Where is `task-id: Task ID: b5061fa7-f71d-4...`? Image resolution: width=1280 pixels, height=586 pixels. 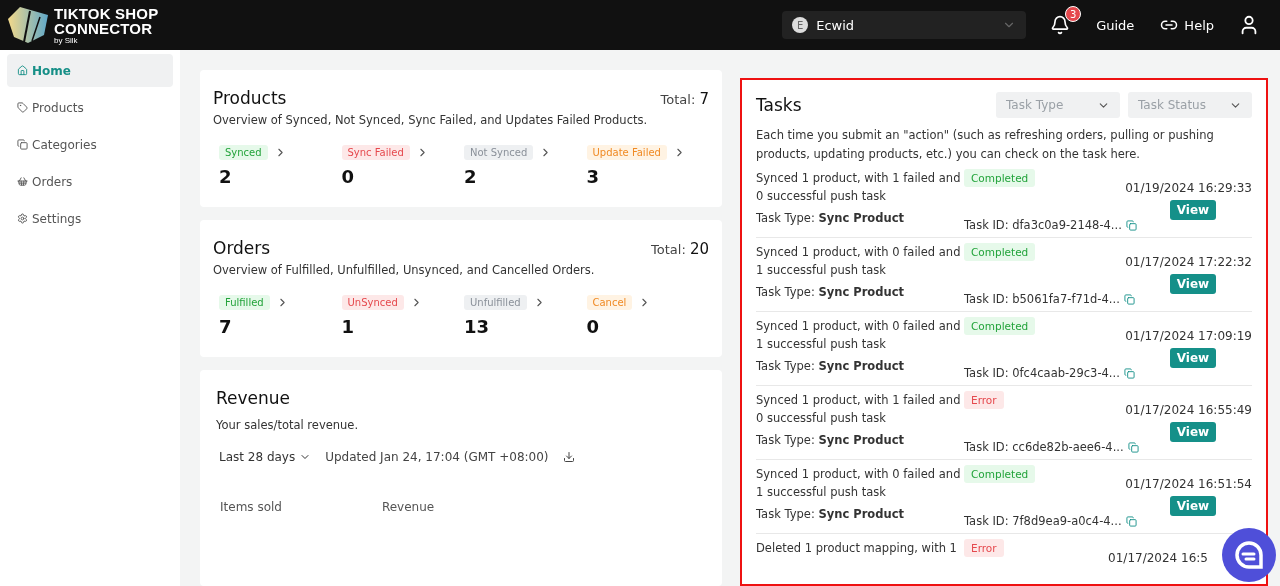 task-id: Task ID: b5061fa7-f71d-4... is located at coordinates (1042, 299).